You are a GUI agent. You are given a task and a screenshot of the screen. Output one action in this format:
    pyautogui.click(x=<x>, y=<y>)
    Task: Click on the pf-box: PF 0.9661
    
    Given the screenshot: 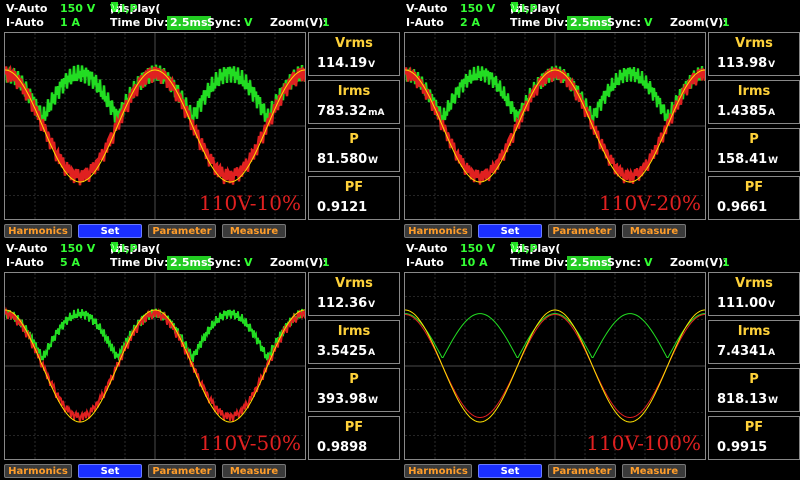 What is the action you would take?
    pyautogui.click(x=754, y=198)
    